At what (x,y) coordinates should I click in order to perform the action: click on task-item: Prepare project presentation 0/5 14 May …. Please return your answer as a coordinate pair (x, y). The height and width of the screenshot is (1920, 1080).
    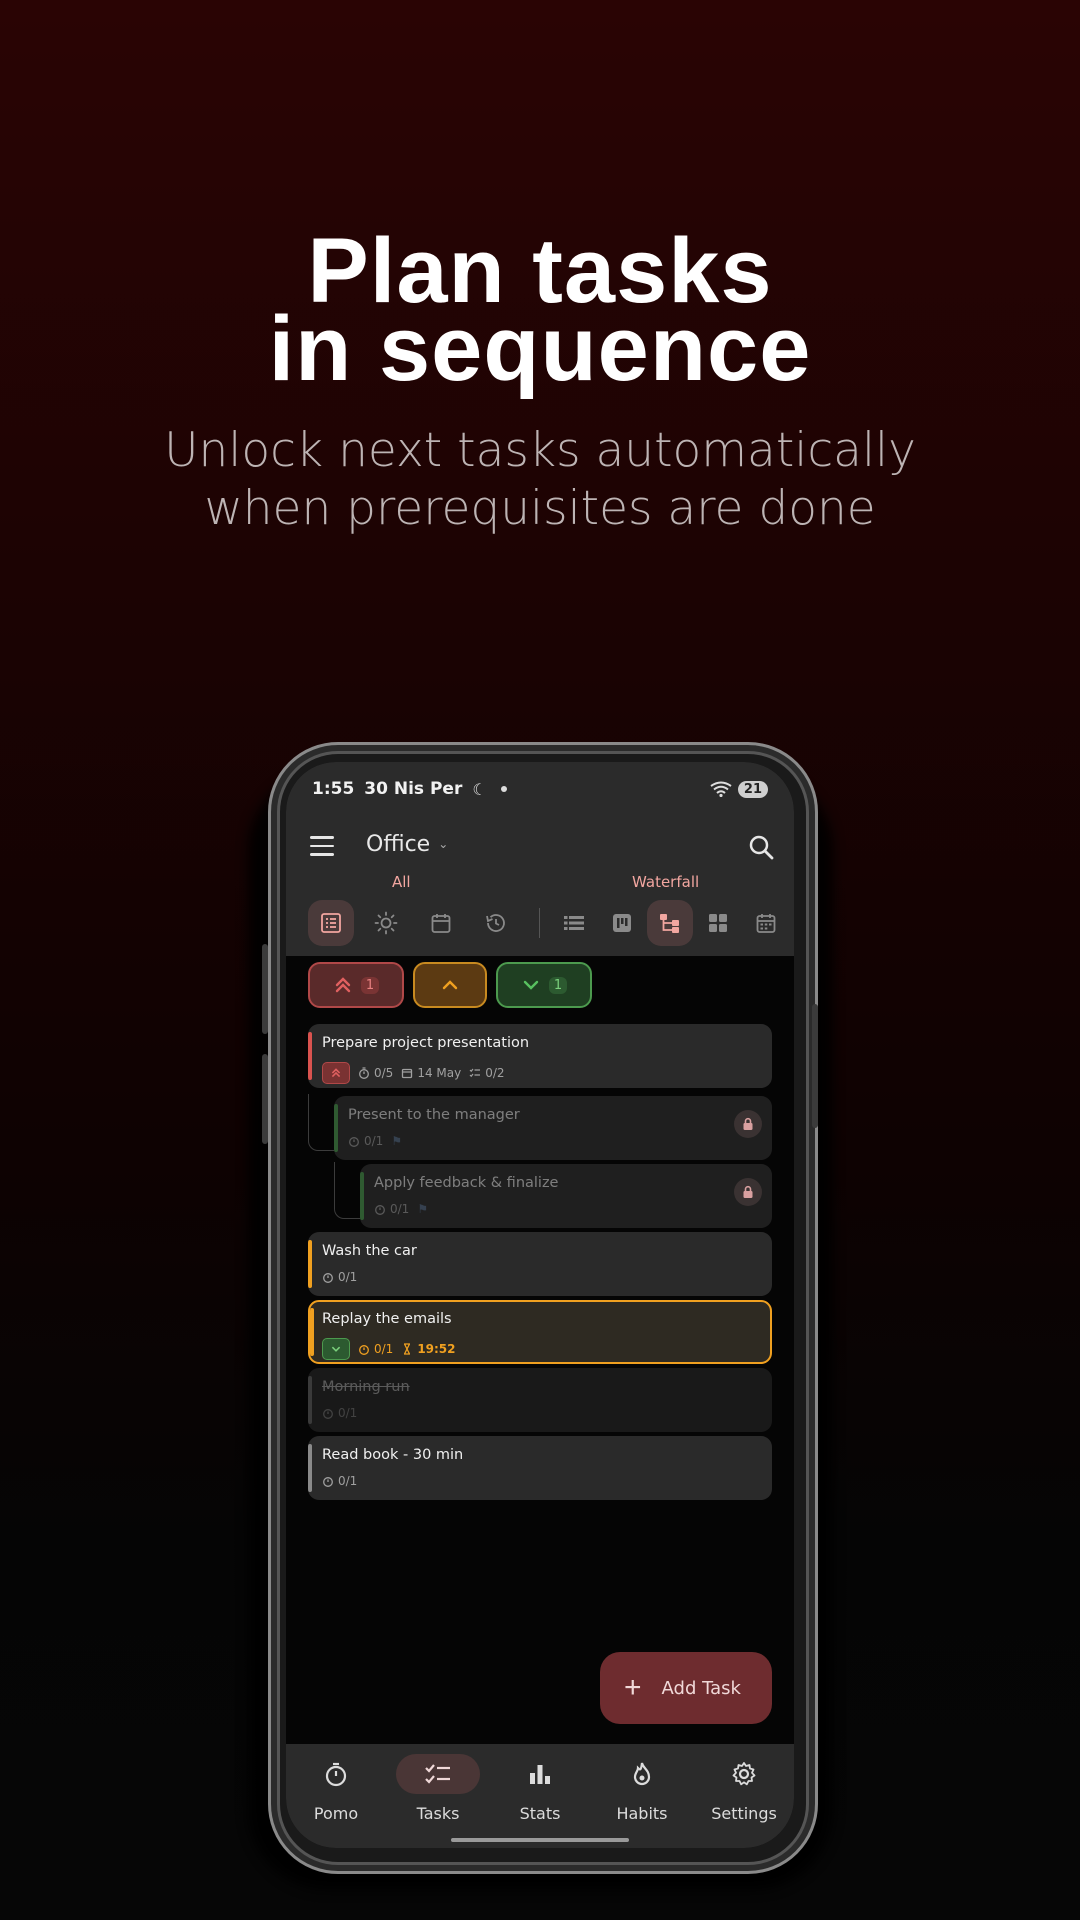
    Looking at the image, I should click on (540, 1056).